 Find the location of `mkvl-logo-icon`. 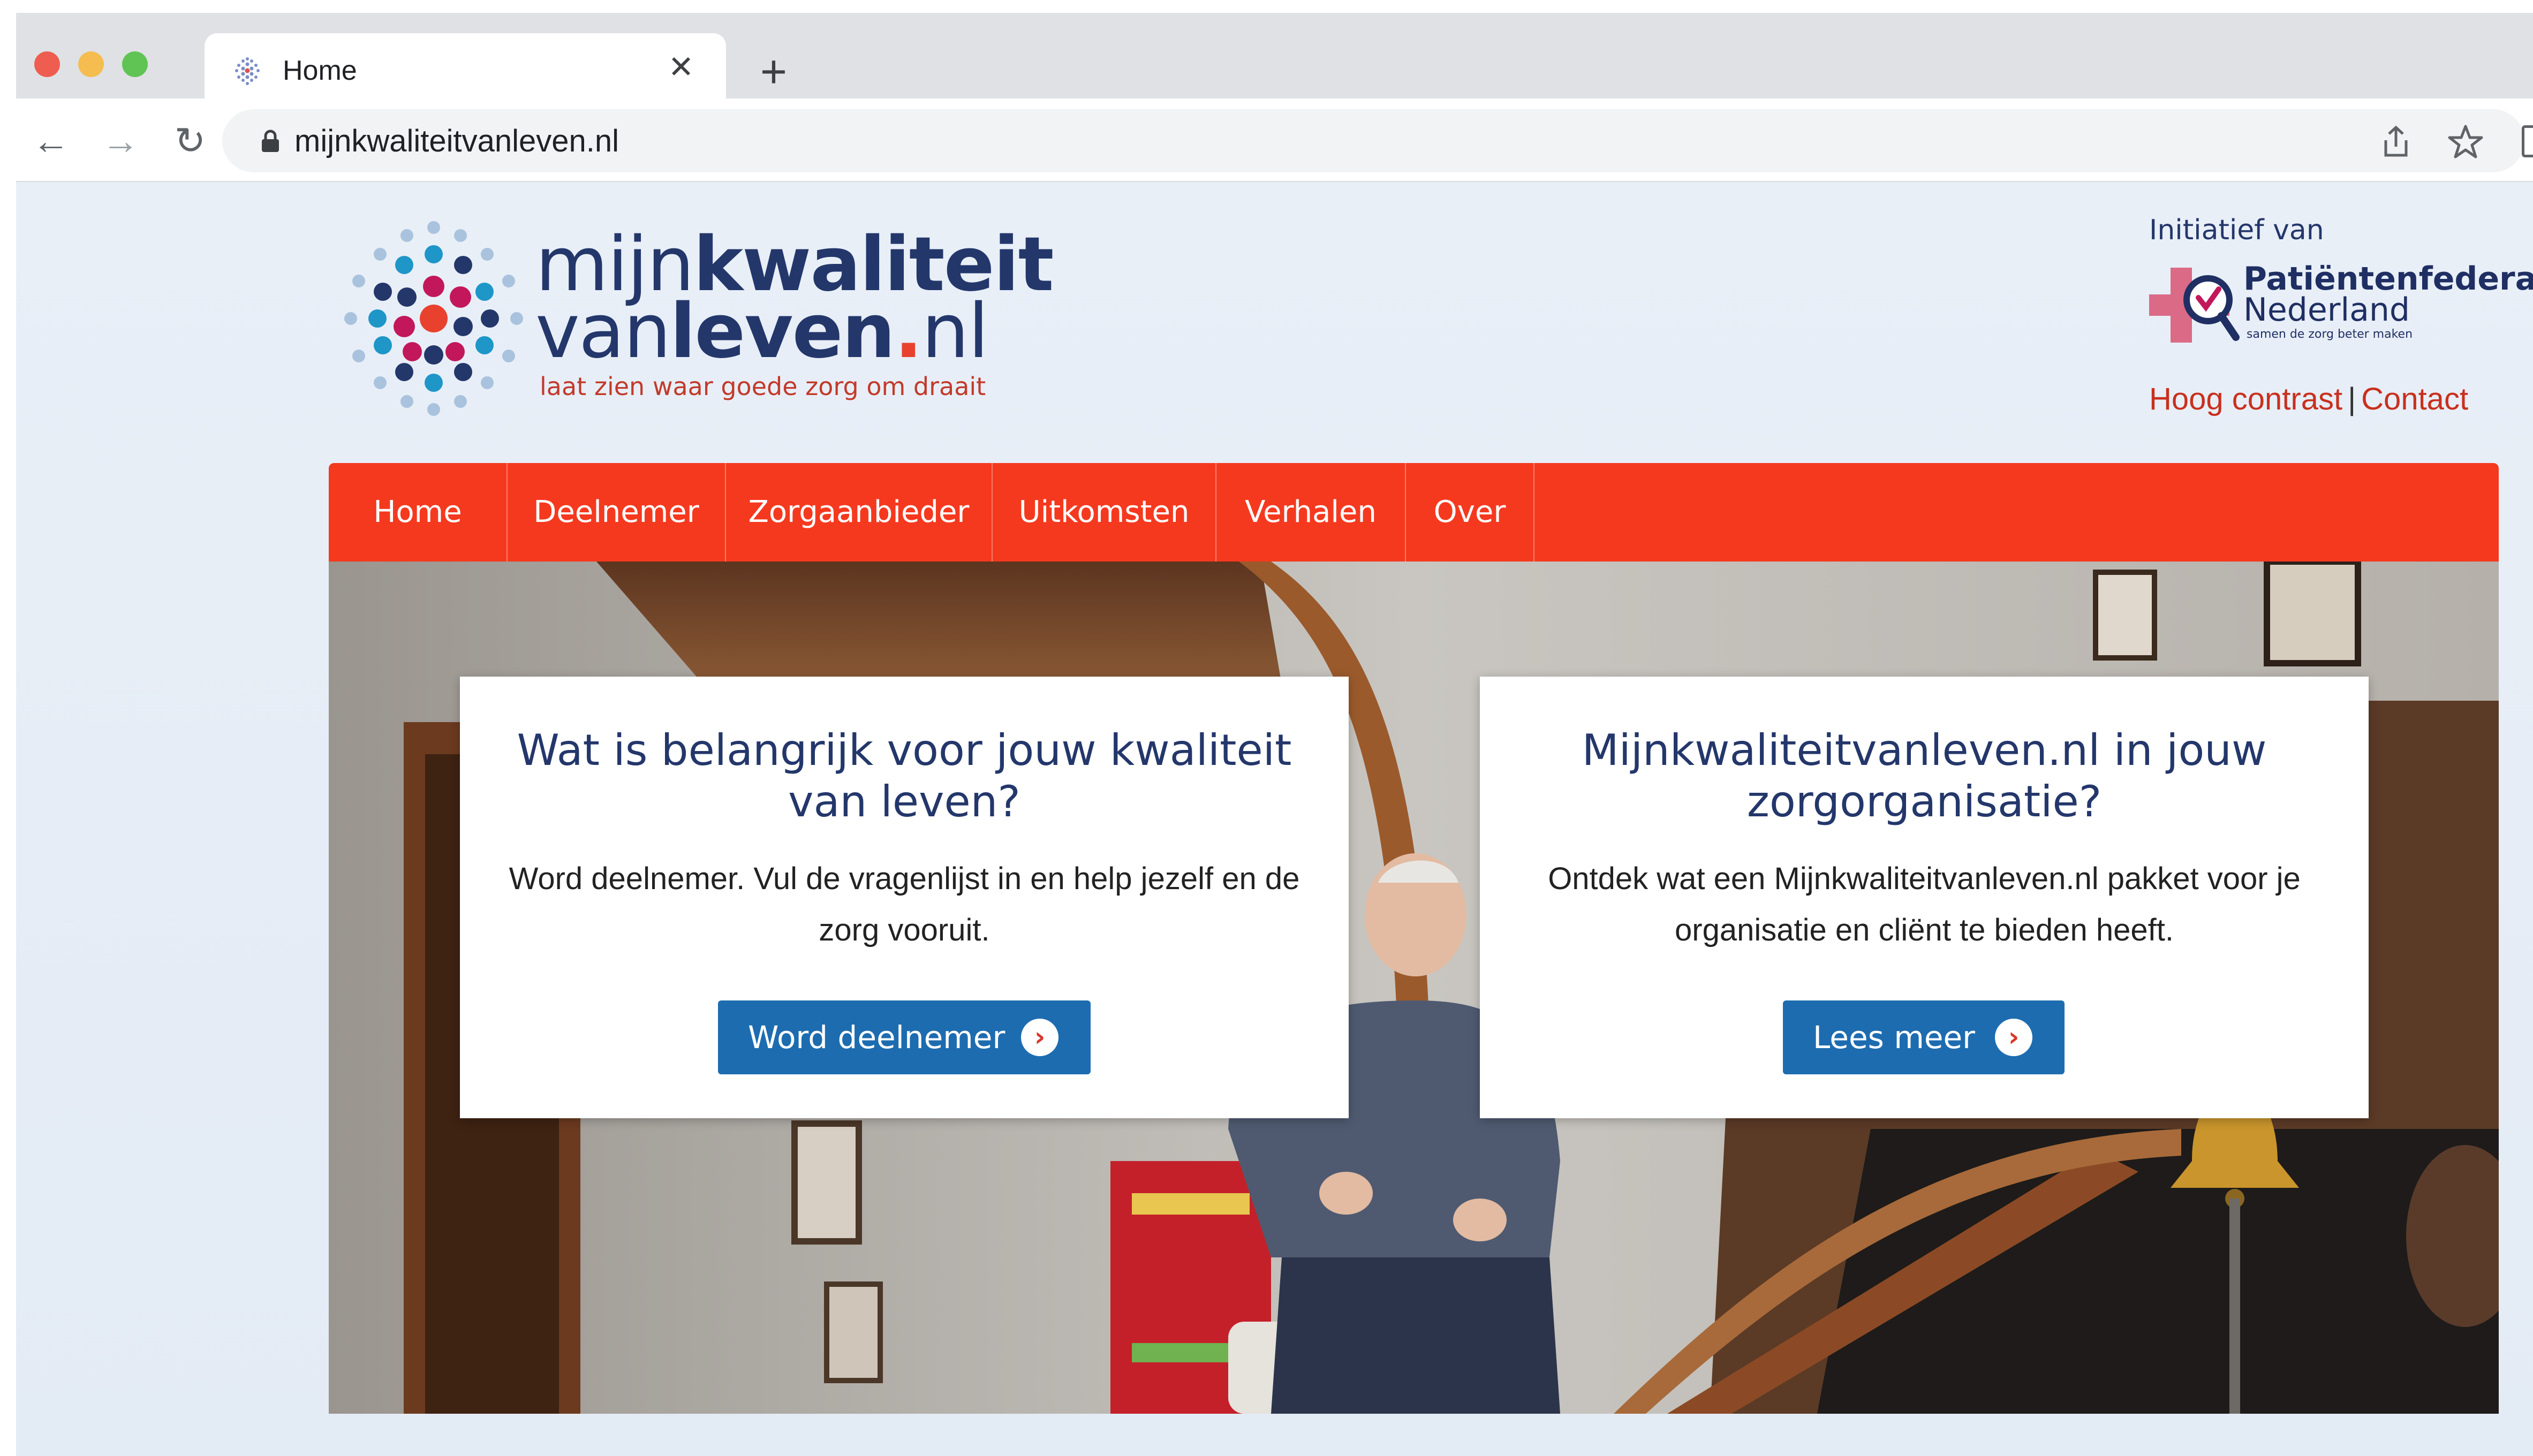

mkvl-logo-icon is located at coordinates (434, 318).